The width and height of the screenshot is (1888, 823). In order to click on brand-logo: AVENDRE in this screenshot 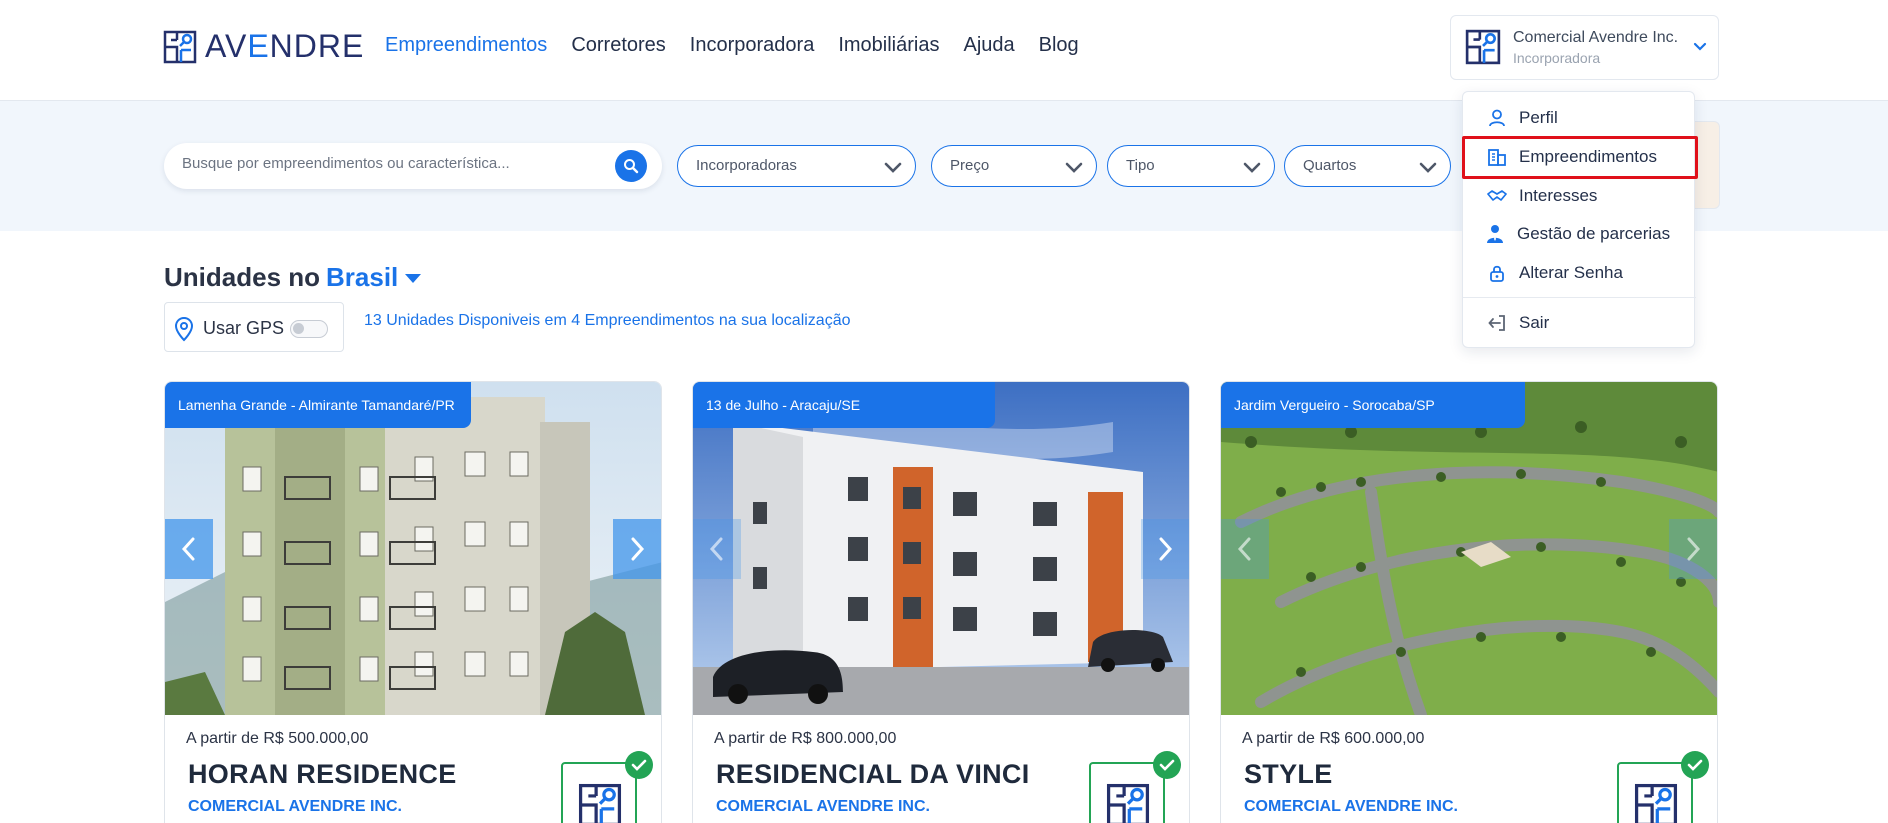, I will do `click(263, 46)`.